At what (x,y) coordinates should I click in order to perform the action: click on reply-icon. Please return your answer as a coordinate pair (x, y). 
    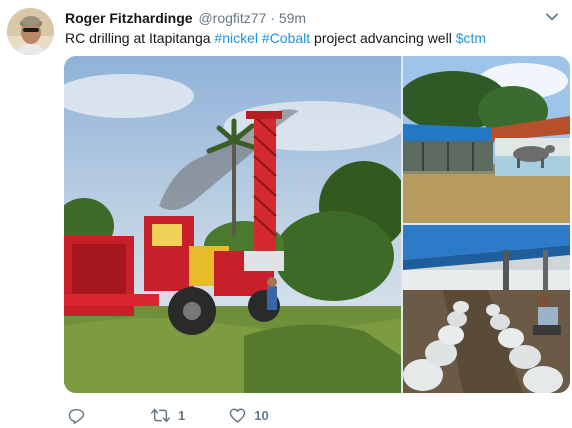
    Looking at the image, I should click on (76, 416).